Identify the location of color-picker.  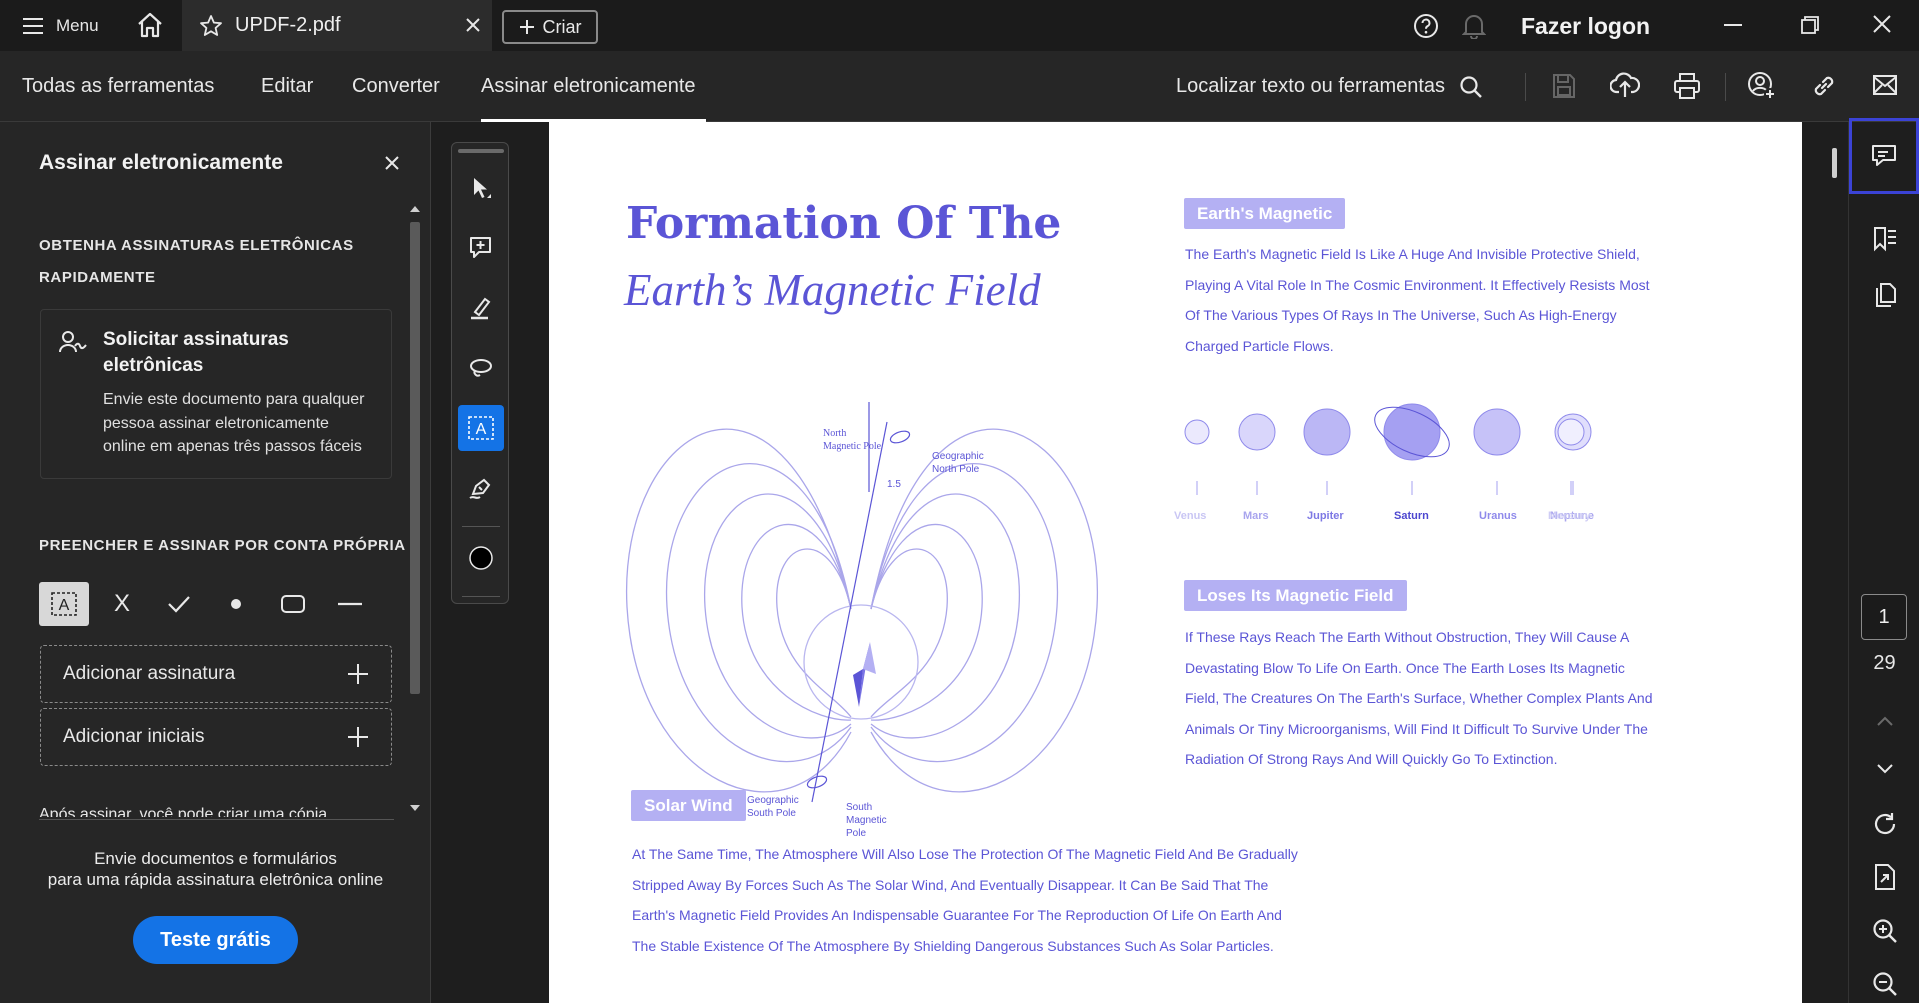
(481, 558).